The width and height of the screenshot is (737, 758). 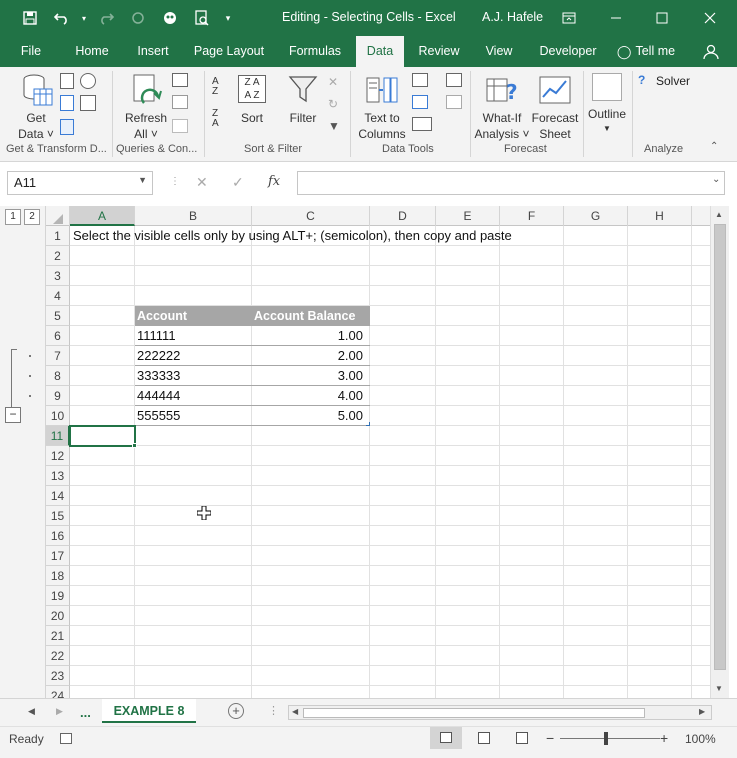 What do you see at coordinates (153, 51) in the screenshot?
I see `tab-insert: Insert` at bounding box center [153, 51].